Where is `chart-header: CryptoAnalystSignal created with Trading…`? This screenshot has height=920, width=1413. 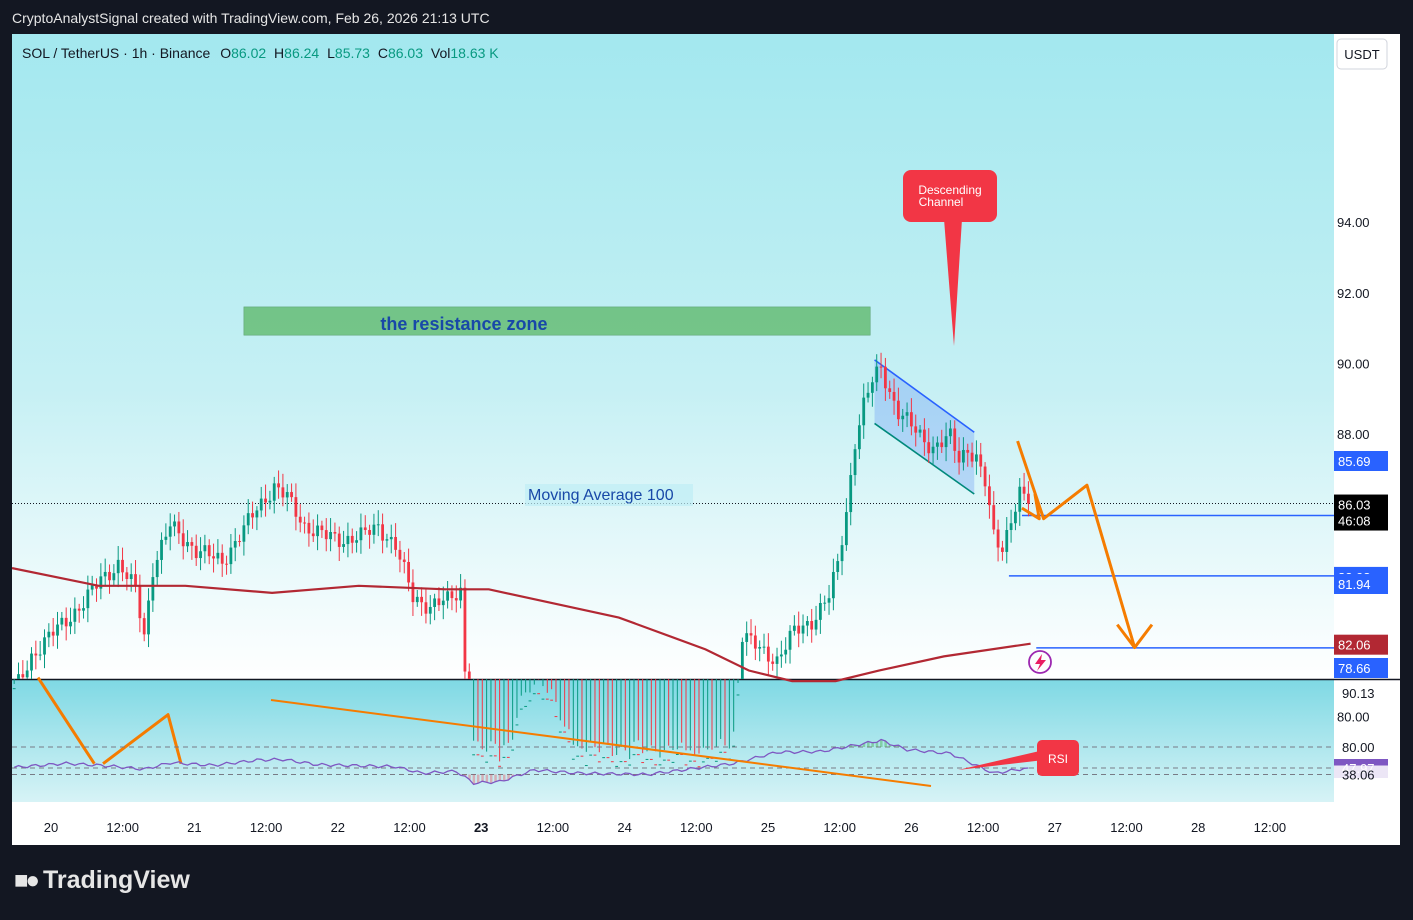 chart-header: CryptoAnalystSignal created with Trading… is located at coordinates (251, 18).